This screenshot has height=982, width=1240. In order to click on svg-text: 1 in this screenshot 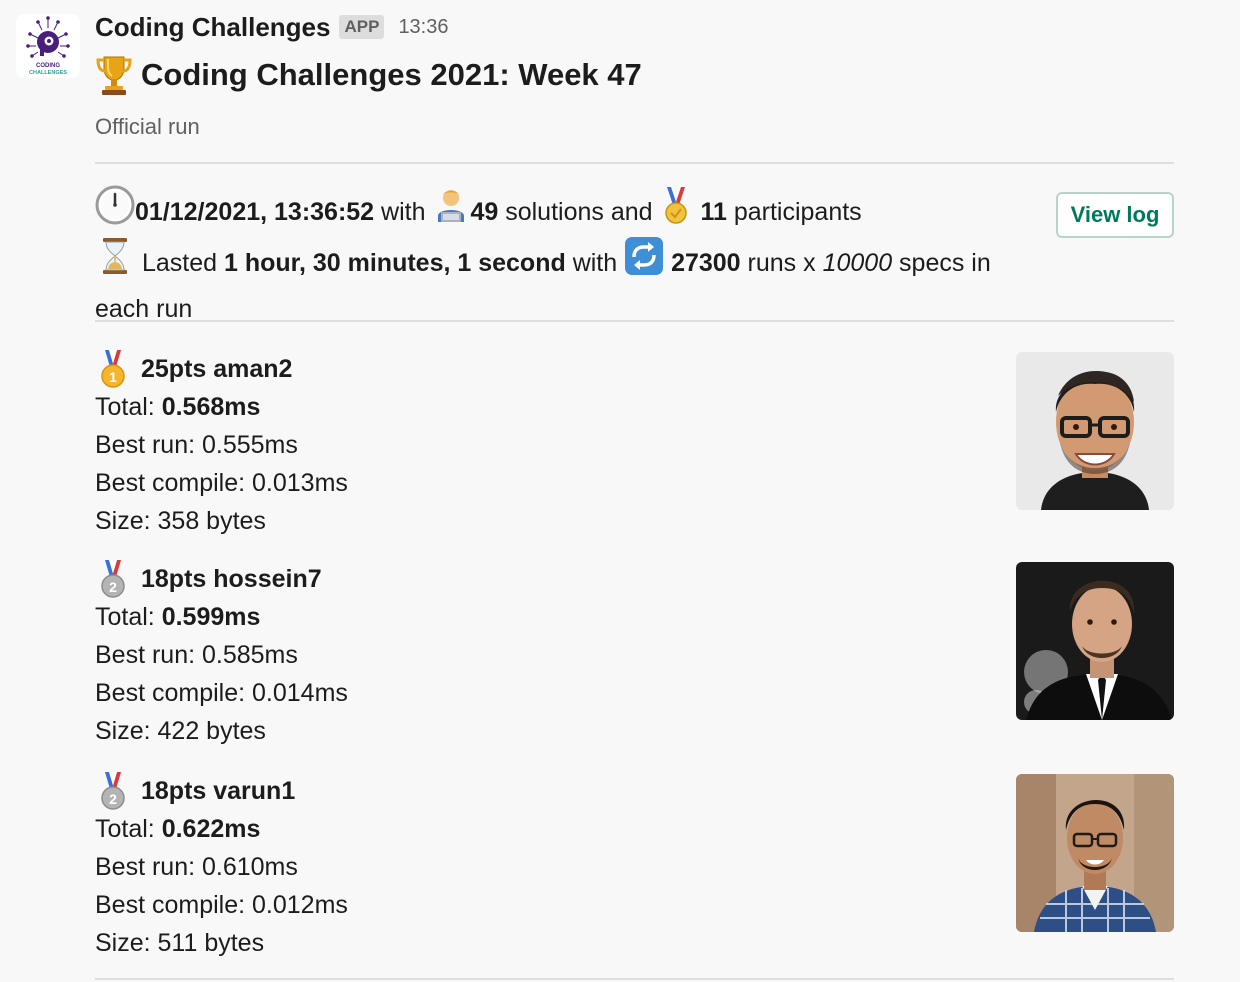, I will do `click(113, 377)`.